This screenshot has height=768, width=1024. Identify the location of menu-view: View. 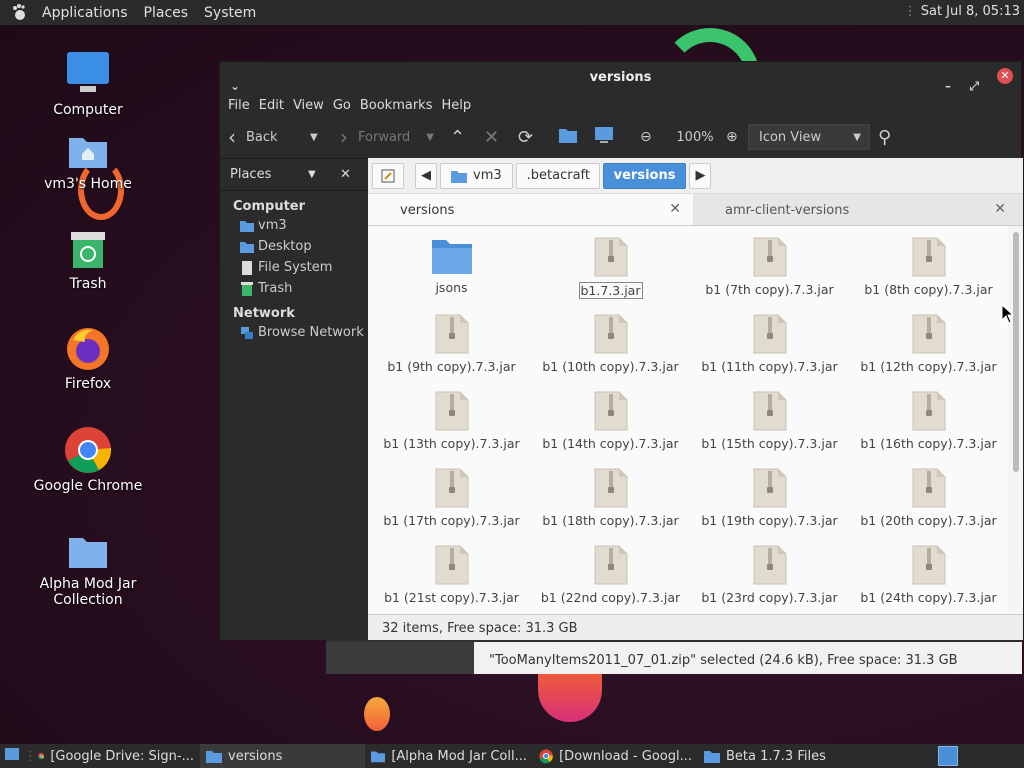
(313, 105).